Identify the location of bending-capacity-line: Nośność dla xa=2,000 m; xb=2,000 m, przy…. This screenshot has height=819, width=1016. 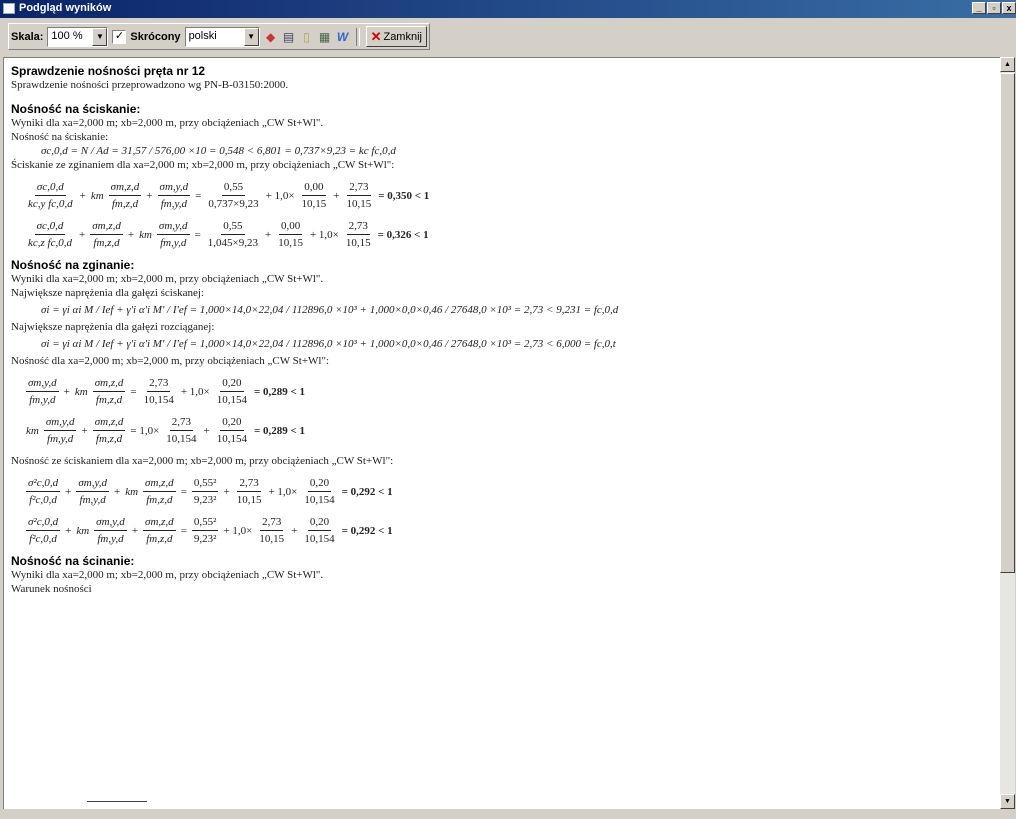
(170, 361).